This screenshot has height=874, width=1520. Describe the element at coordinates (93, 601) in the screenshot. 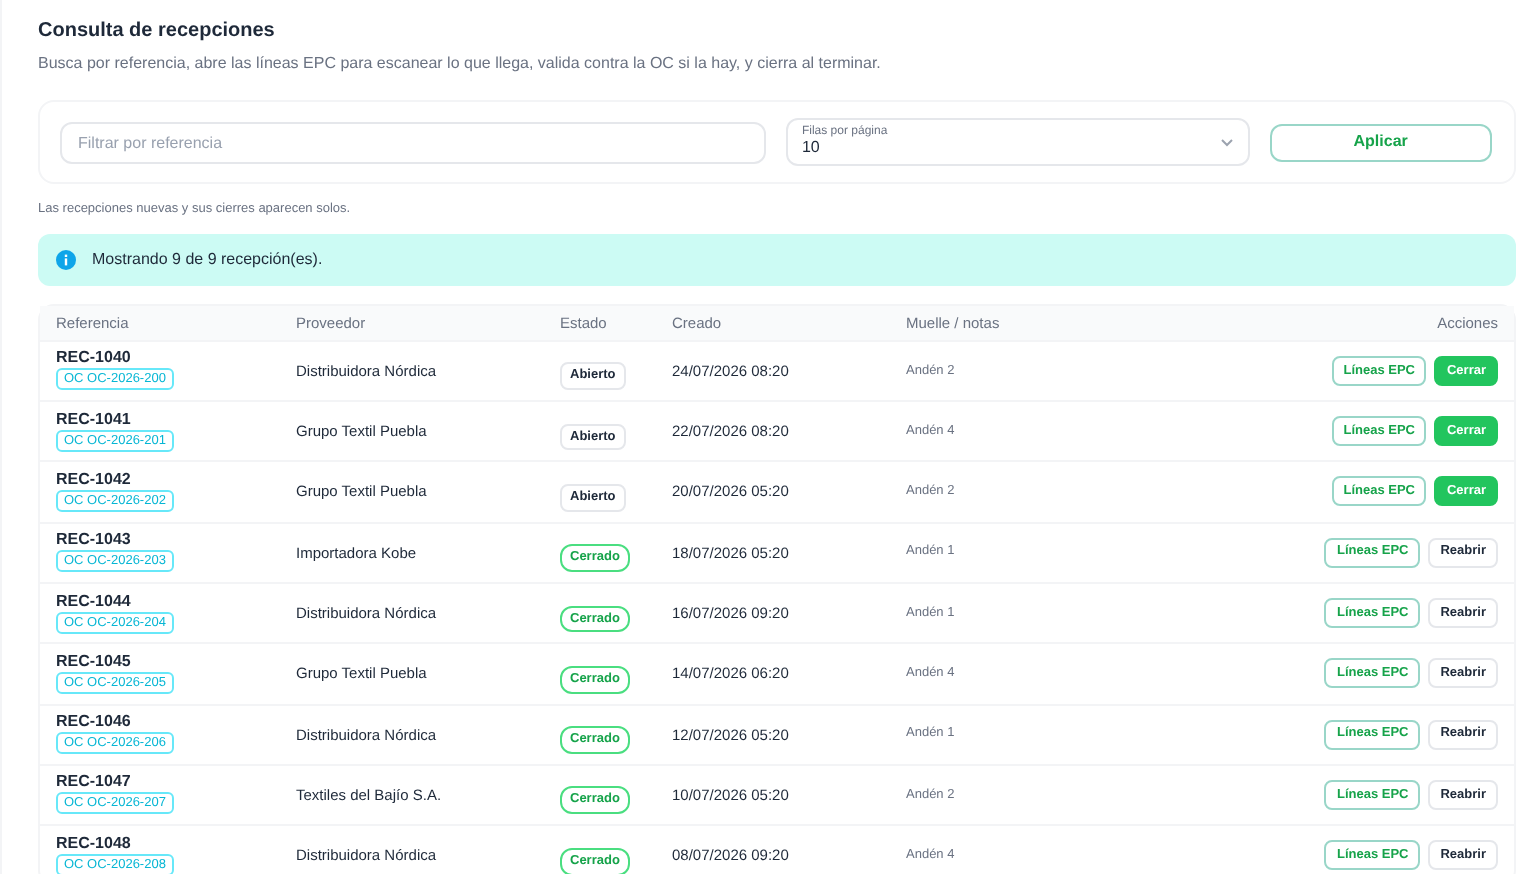

I see `reference-text: REC-1044` at that location.